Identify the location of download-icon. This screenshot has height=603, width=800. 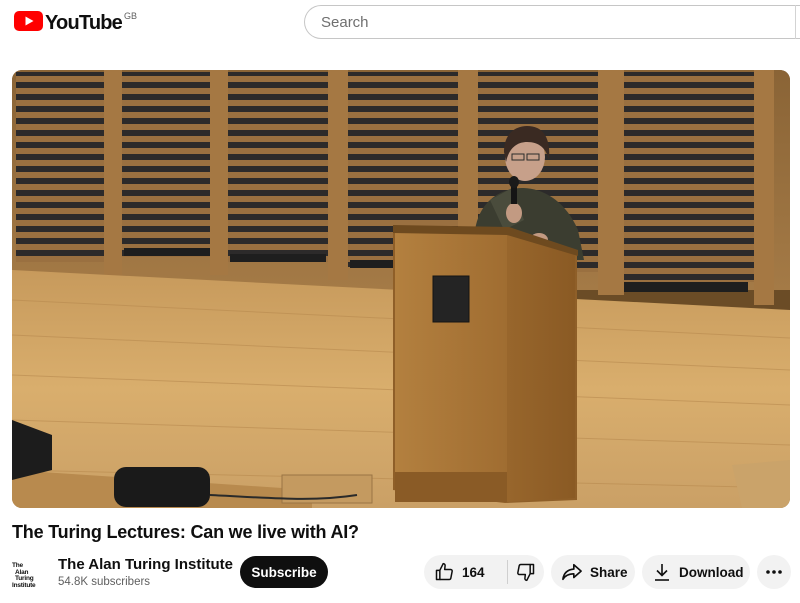
(662, 572).